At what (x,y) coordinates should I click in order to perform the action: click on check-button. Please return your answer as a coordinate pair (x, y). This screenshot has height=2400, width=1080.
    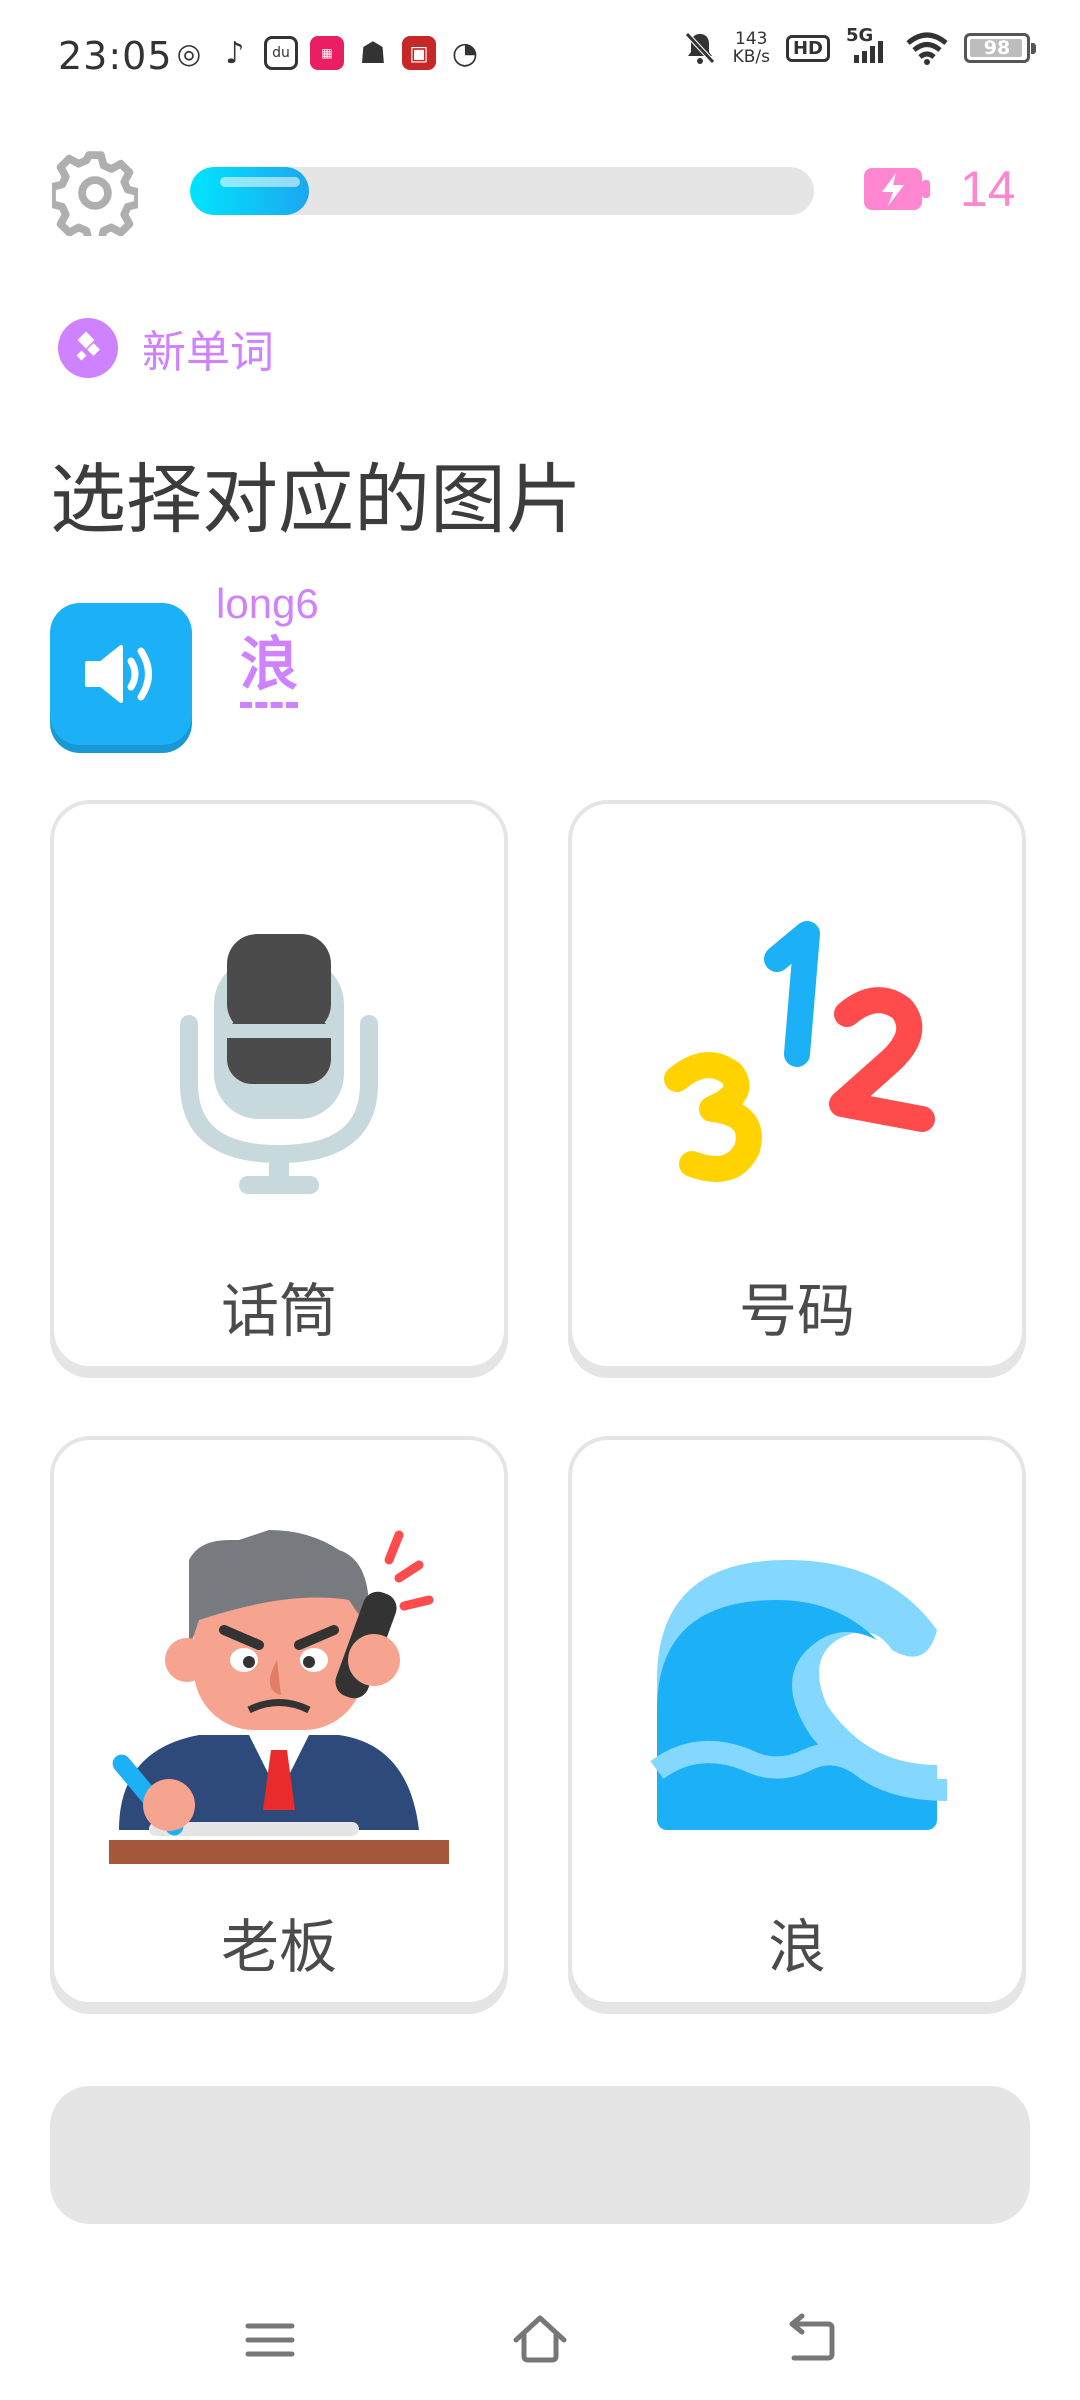
    Looking at the image, I should click on (540, 2155).